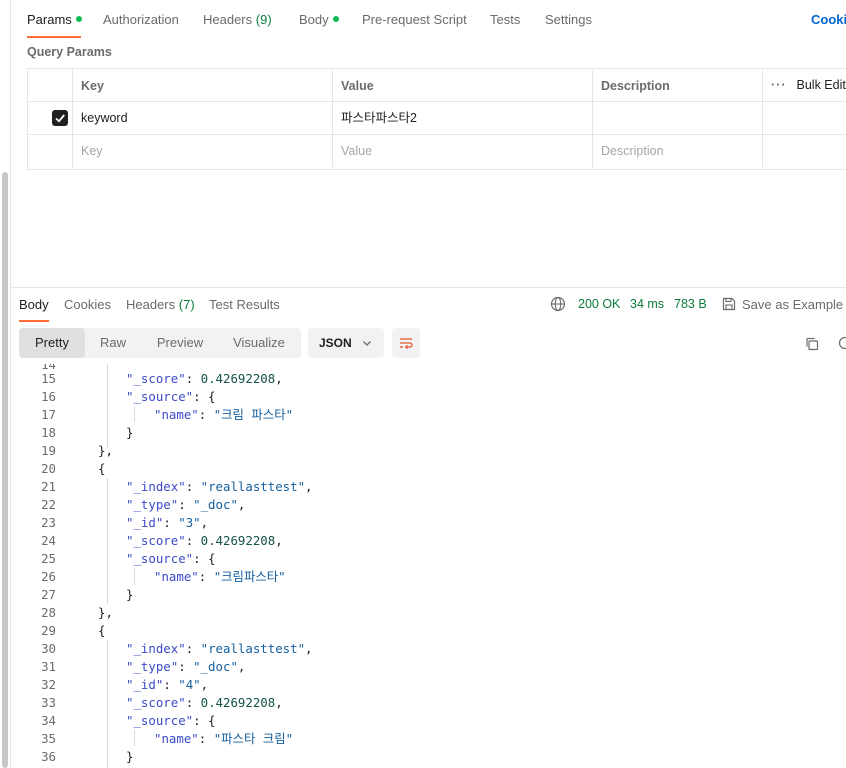 Image resolution: width=846 pixels, height=768 pixels. I want to click on response-tab-test-results: Test Results, so click(244, 304).